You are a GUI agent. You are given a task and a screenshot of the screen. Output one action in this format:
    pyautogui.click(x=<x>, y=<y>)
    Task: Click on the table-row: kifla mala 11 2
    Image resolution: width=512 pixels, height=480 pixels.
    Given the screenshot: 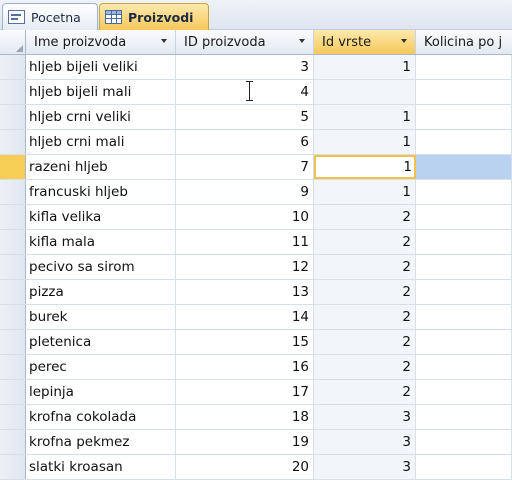 What is the action you would take?
    pyautogui.click(x=256, y=242)
    